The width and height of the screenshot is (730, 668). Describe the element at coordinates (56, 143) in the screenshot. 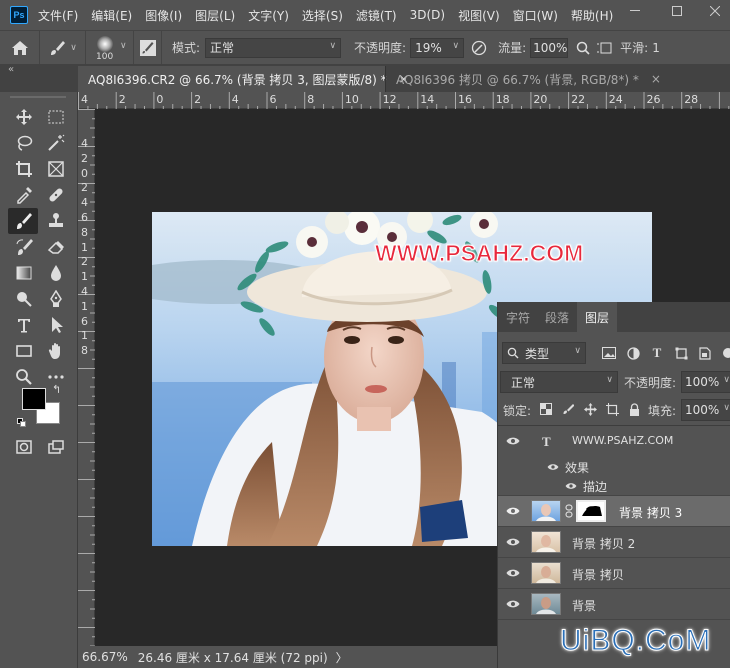

I see `magic-wand-icon` at that location.